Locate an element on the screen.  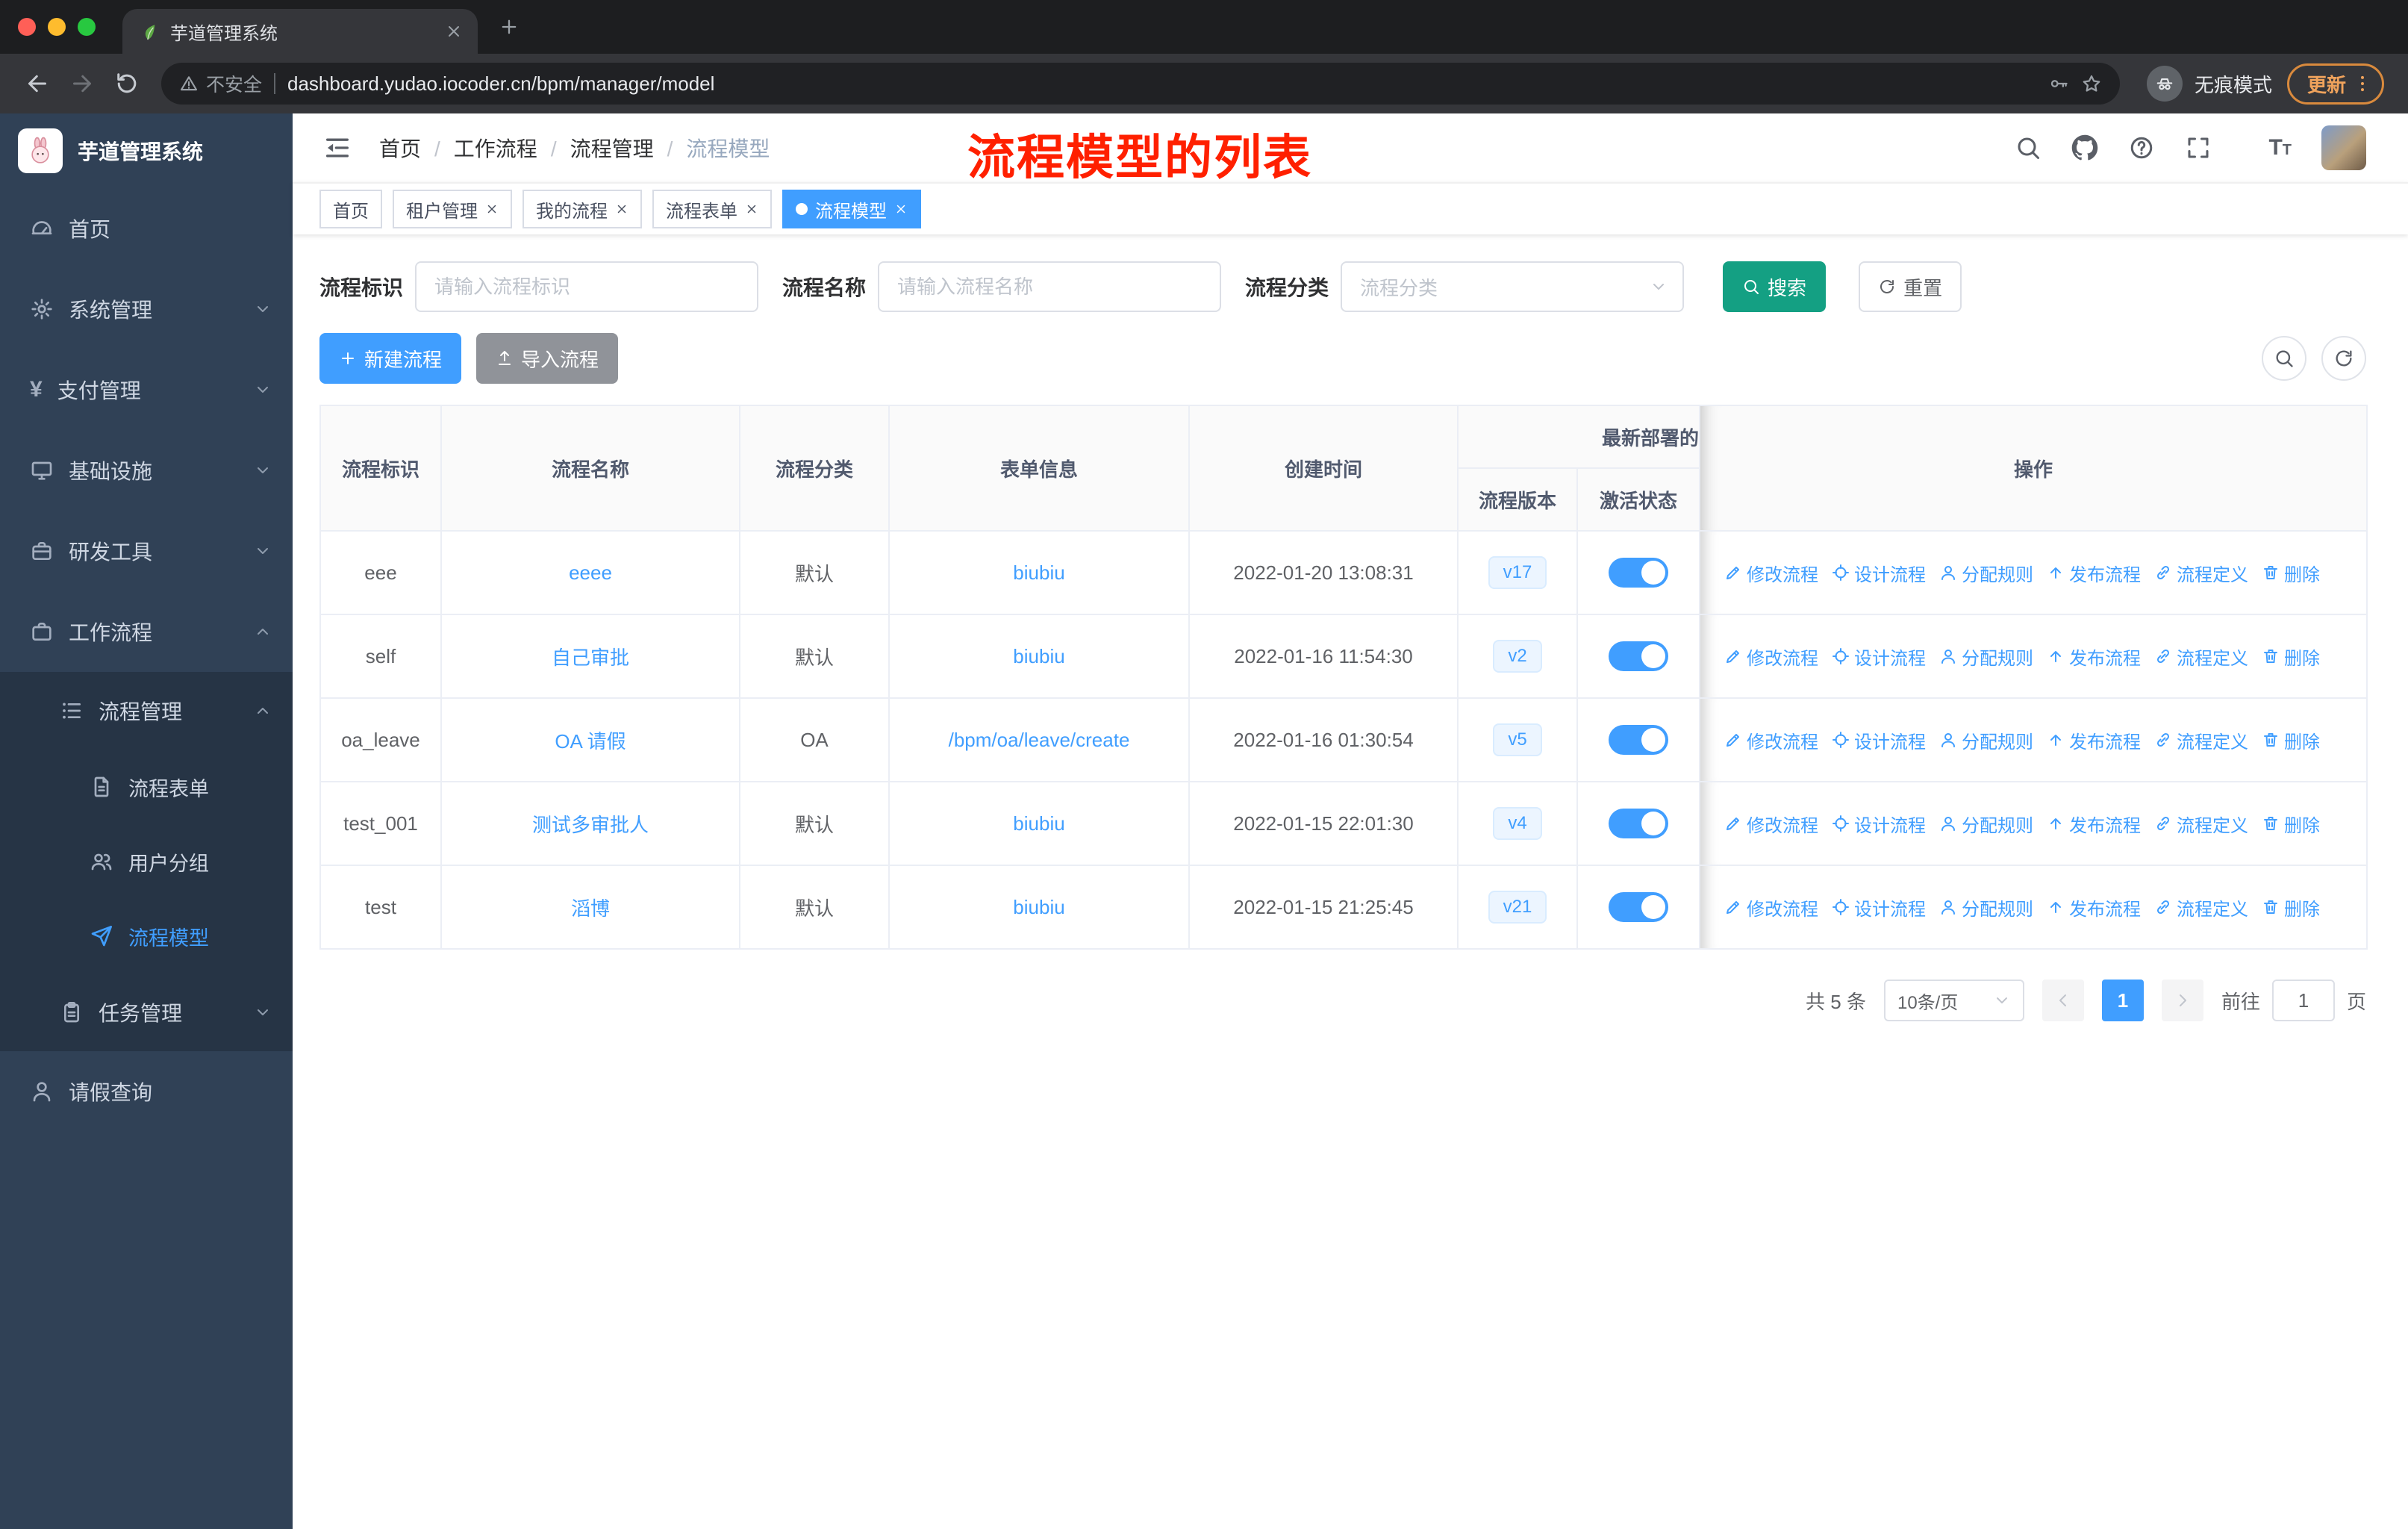
sidebar-item-process-management: 流程管理 is located at coordinates (146, 711).